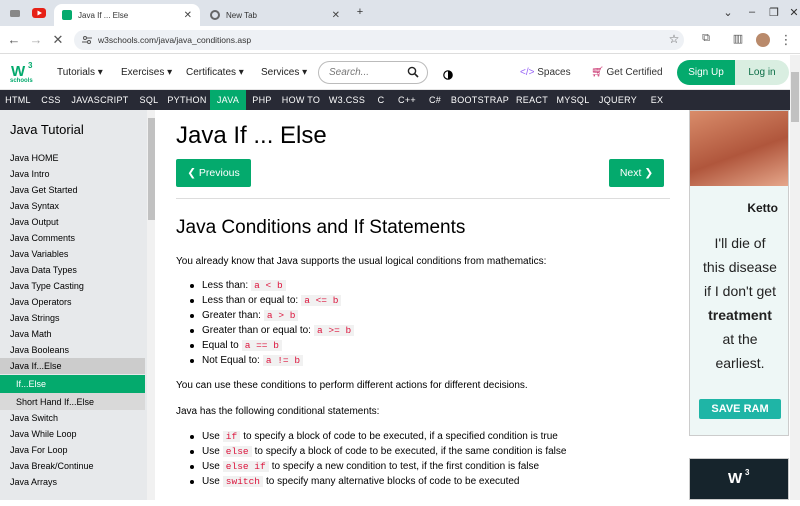 Image resolution: width=800 pixels, height=506 pixels. I want to click on sidebar-item-short-hand-if-else: Short Hand If...Else, so click(72, 401).